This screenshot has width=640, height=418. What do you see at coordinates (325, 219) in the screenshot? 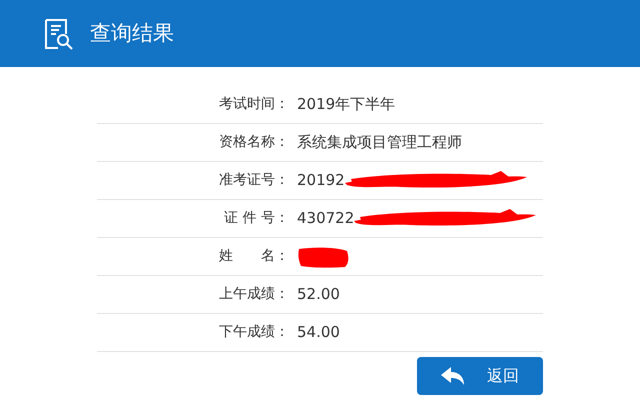
I see `field-value: 430722` at bounding box center [325, 219].